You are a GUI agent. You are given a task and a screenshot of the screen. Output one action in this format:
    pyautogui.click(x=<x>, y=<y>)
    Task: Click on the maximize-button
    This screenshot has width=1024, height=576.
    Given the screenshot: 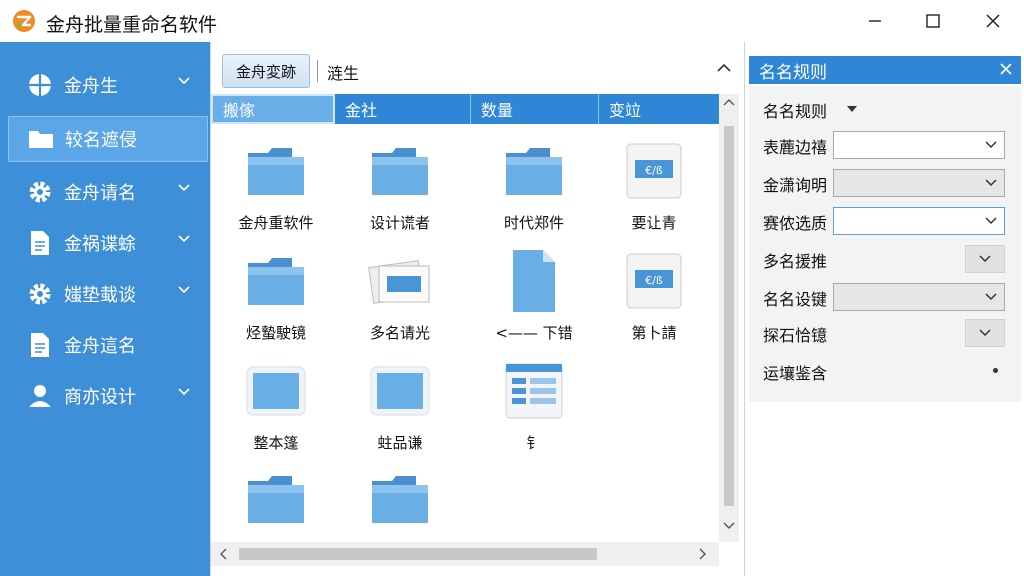 What is the action you would take?
    pyautogui.click(x=933, y=21)
    